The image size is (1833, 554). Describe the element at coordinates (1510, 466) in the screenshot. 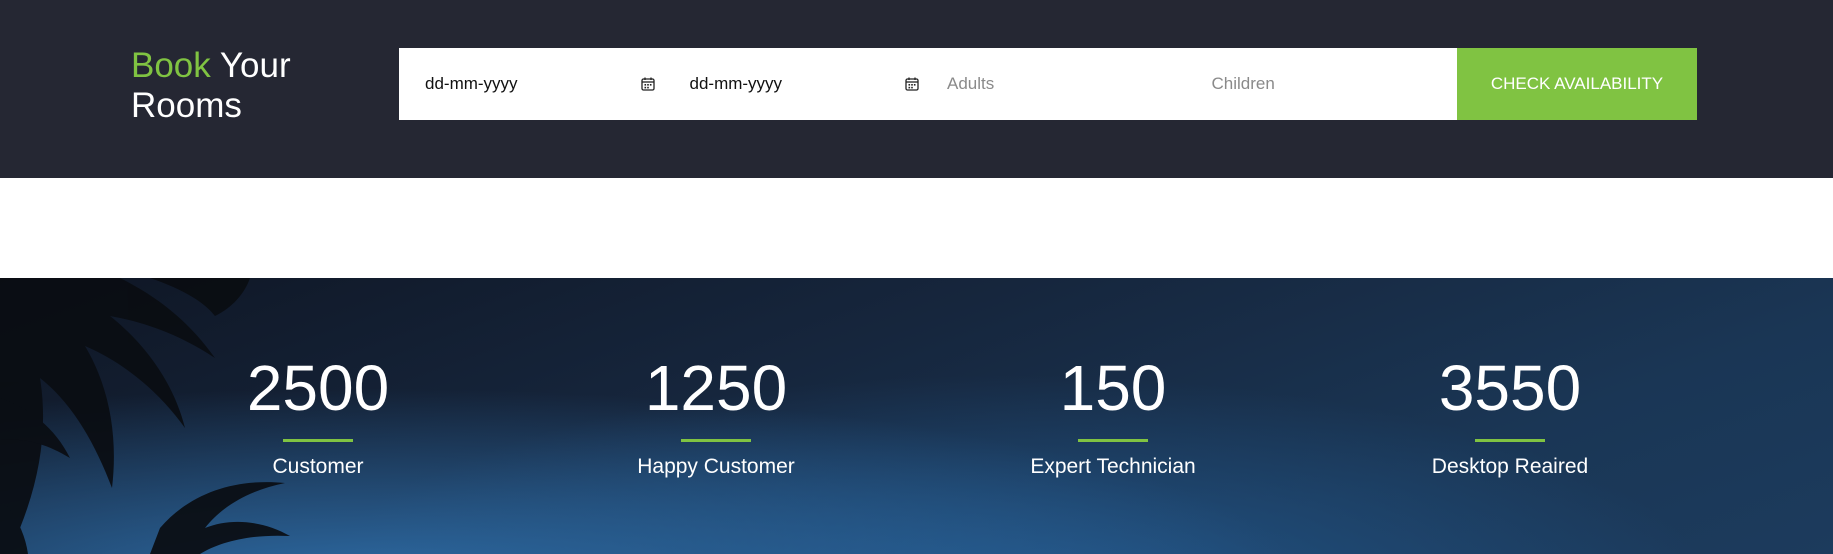

I see `stat-label: Desktop Reaired` at that location.